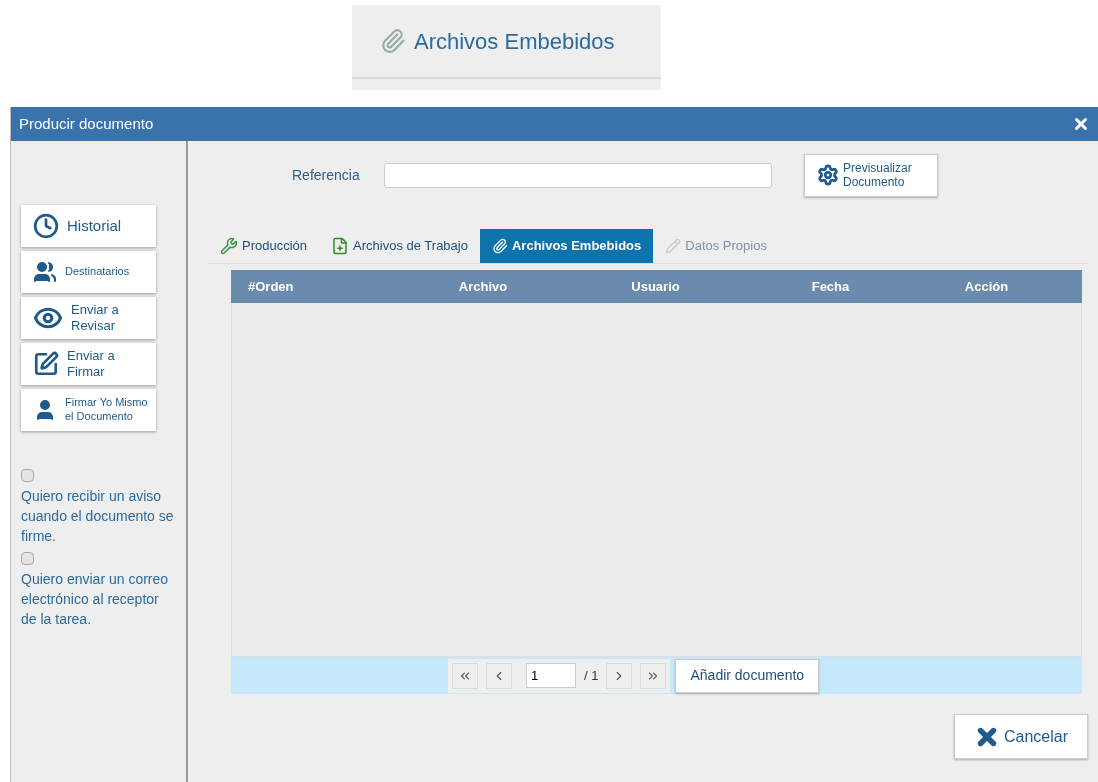 Image resolution: width=1098 pixels, height=782 pixels. What do you see at coordinates (566, 246) in the screenshot?
I see `tab: Archivos Embebidos` at bounding box center [566, 246].